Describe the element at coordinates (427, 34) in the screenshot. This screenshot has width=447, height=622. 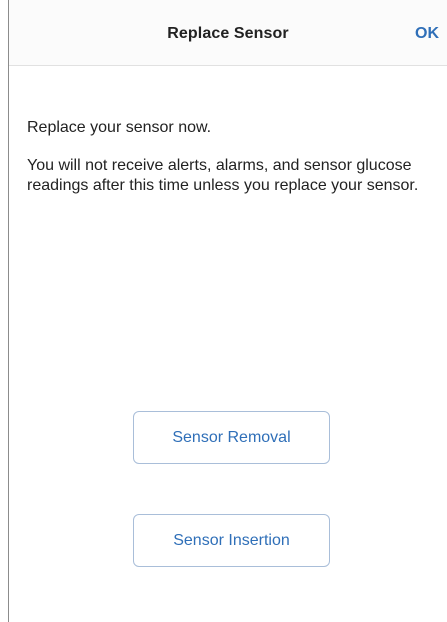
I see `ok-button: OK` at that location.